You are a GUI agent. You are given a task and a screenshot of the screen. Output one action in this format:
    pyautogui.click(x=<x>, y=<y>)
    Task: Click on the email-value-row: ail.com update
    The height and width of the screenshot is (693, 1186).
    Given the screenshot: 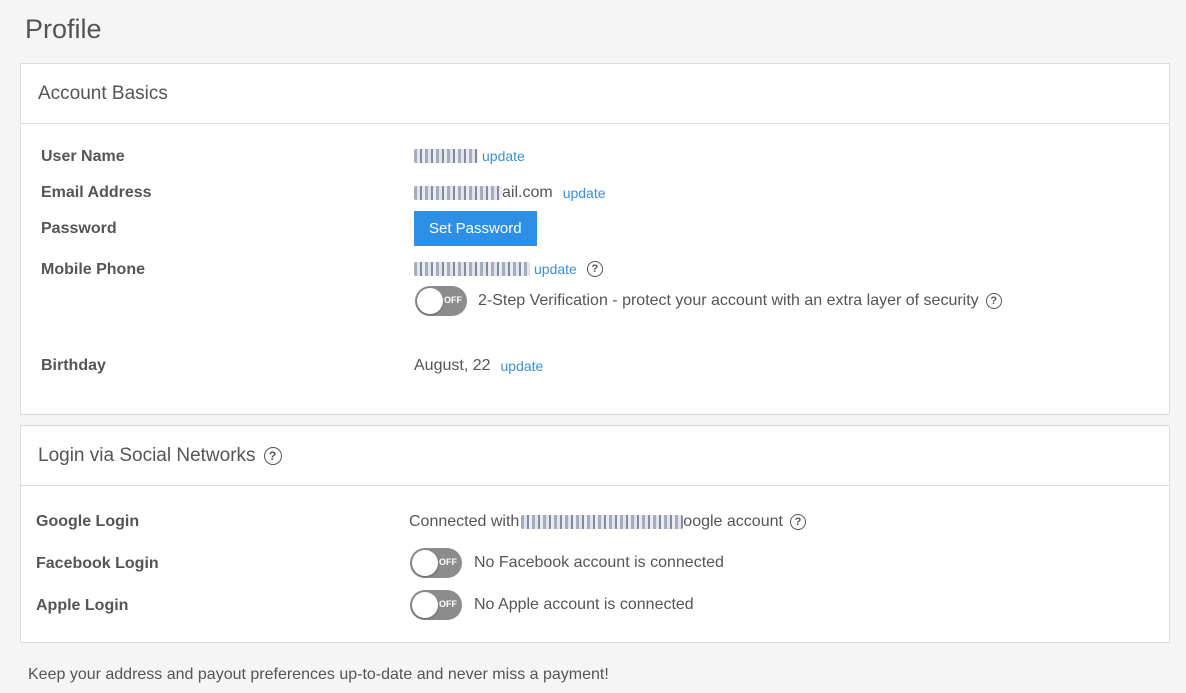 What is the action you would take?
    pyautogui.click(x=510, y=193)
    